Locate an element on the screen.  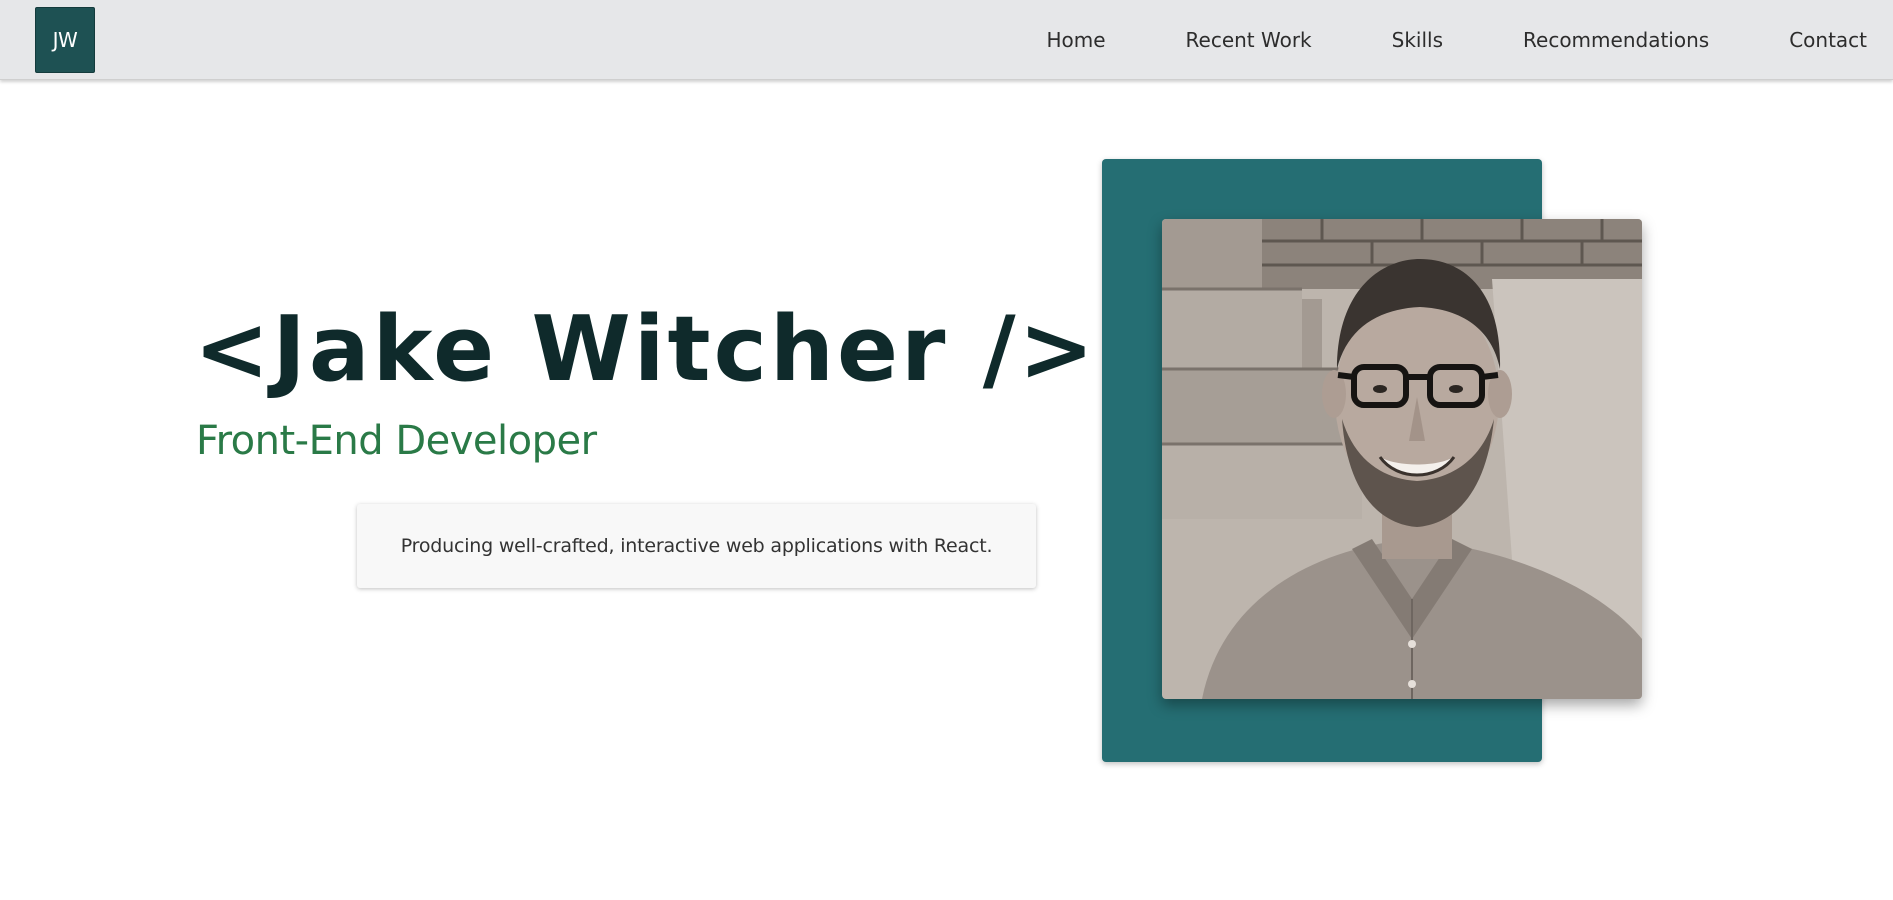
hero-name: <Jake Witcher /> is located at coordinates (646, 349).